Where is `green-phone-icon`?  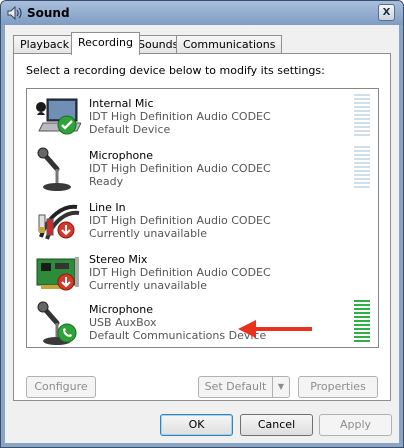 green-phone-icon is located at coordinates (67, 333).